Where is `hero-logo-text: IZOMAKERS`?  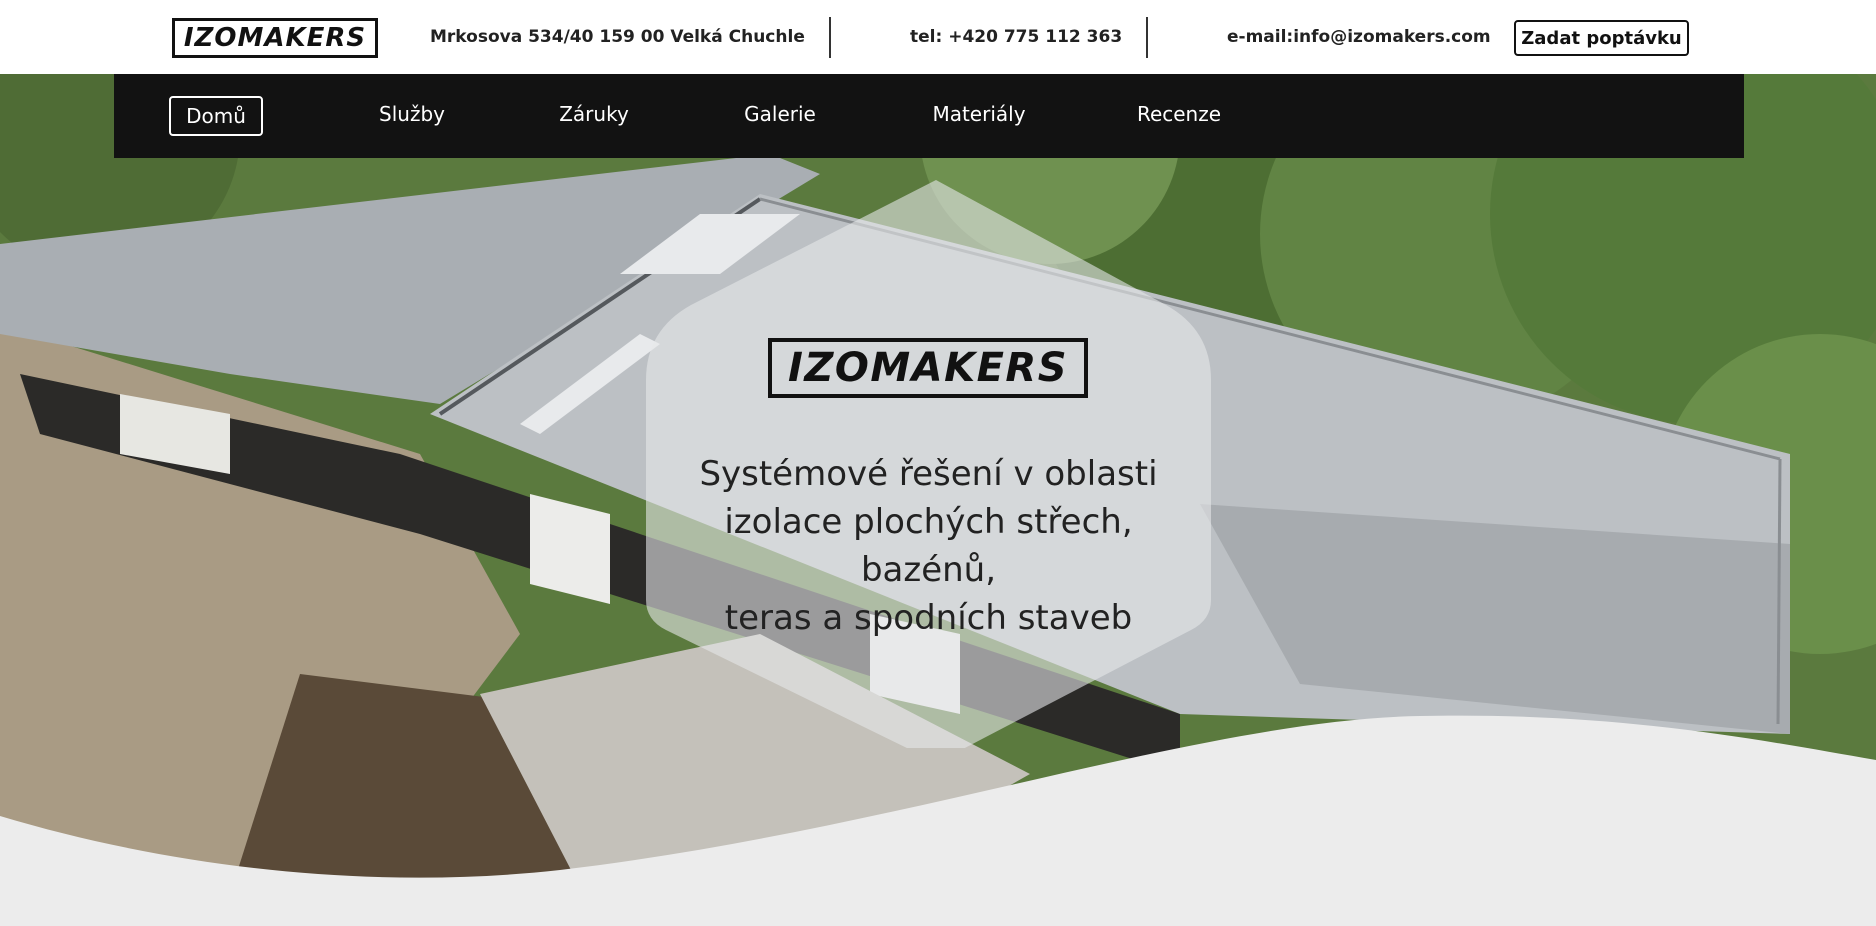
hero-logo-text: IZOMAKERS is located at coordinates (928, 368).